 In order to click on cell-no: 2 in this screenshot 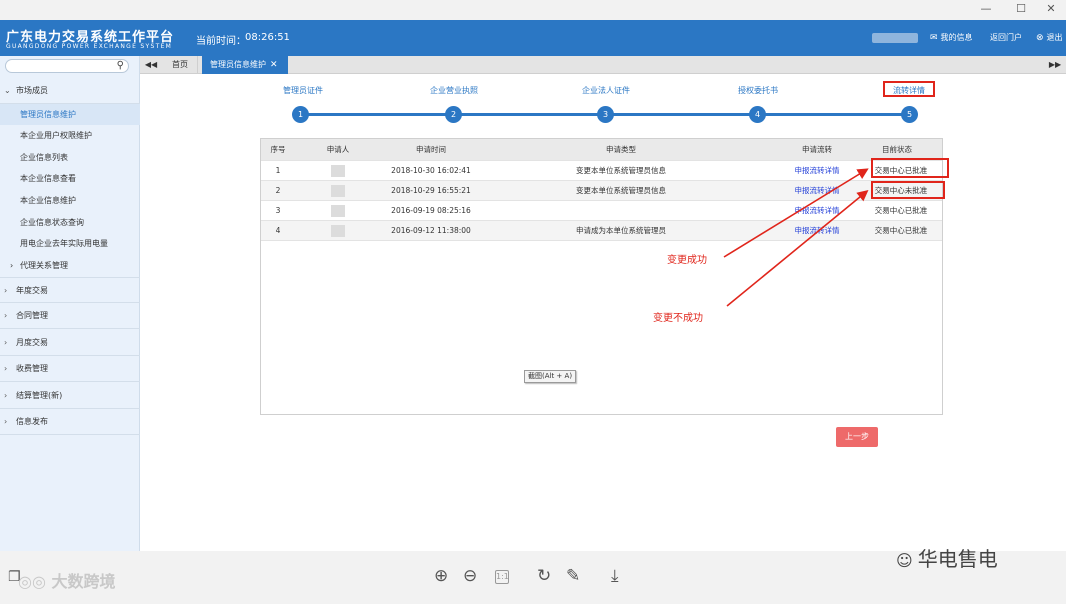, I will do `click(278, 190)`.